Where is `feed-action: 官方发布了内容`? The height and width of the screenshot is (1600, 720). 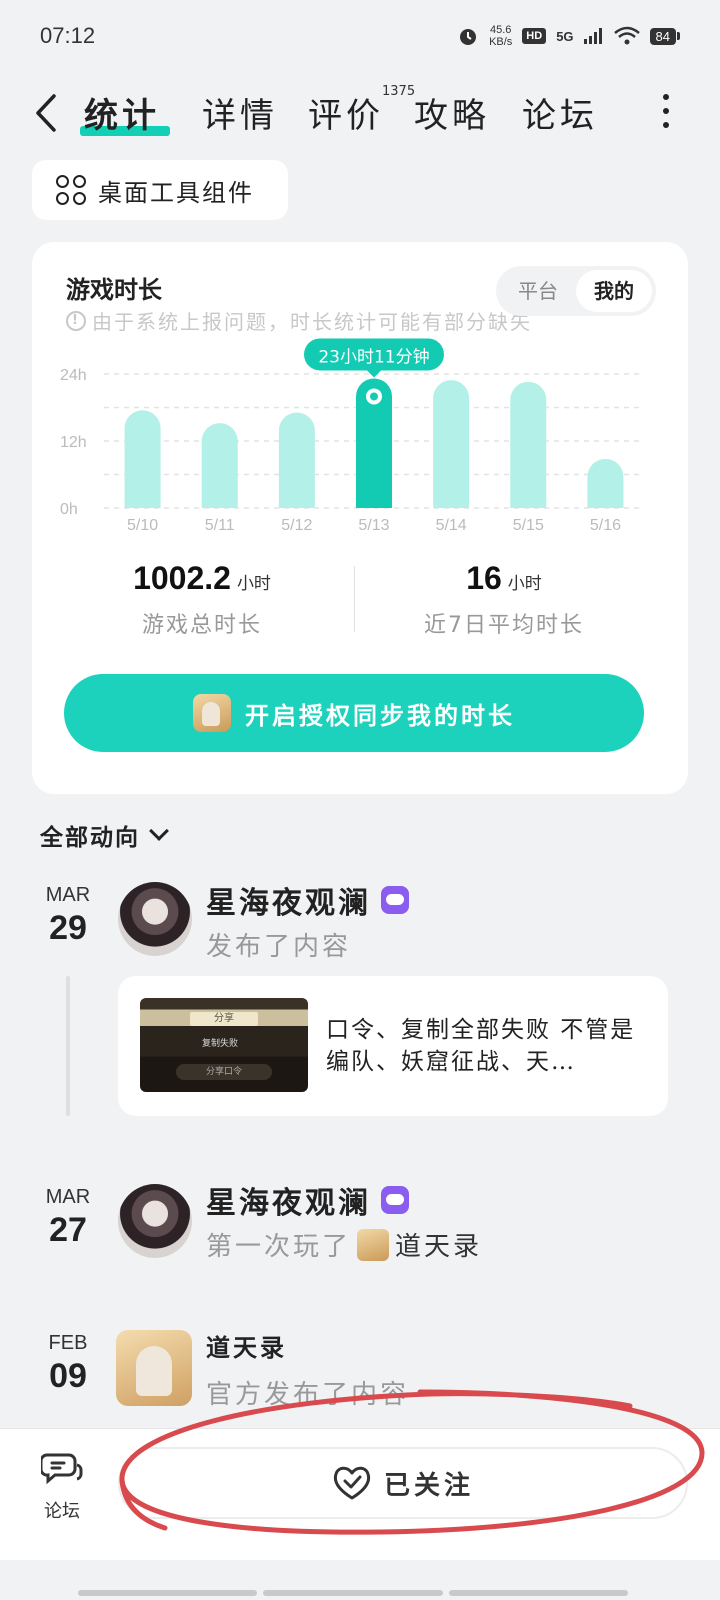
feed-action: 官方发布了内容 is located at coordinates (307, 1392).